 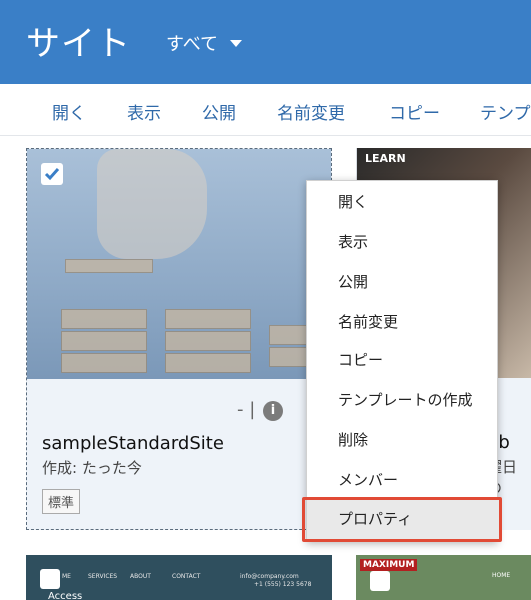 I want to click on hand-image, so click(x=152, y=204).